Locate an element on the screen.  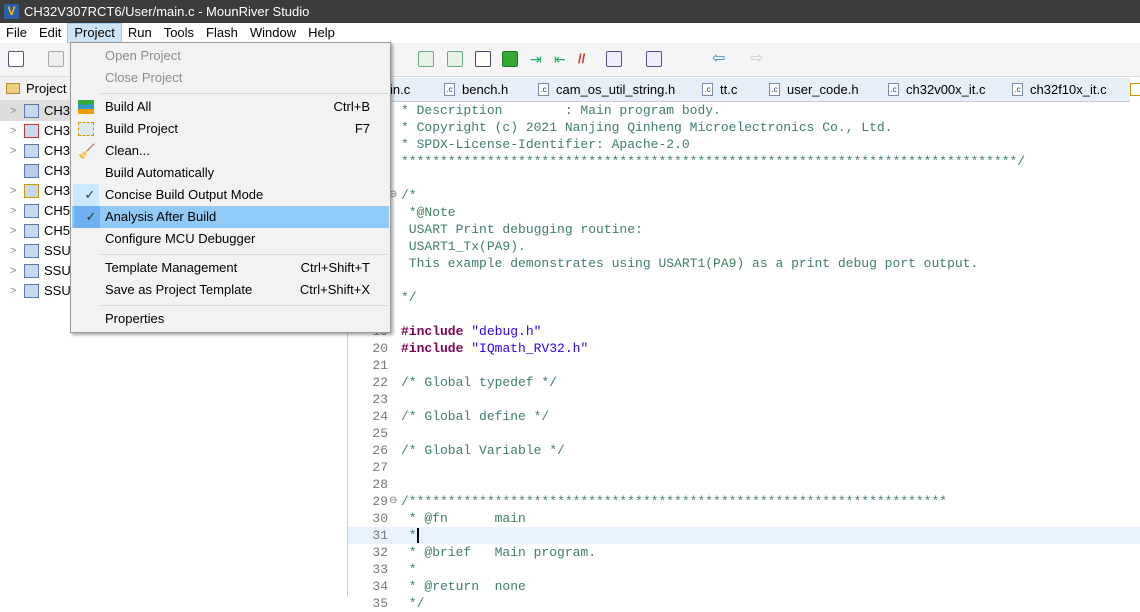
code-line: 20 #include "IQmath_RV32.h" is located at coordinates (744, 348).